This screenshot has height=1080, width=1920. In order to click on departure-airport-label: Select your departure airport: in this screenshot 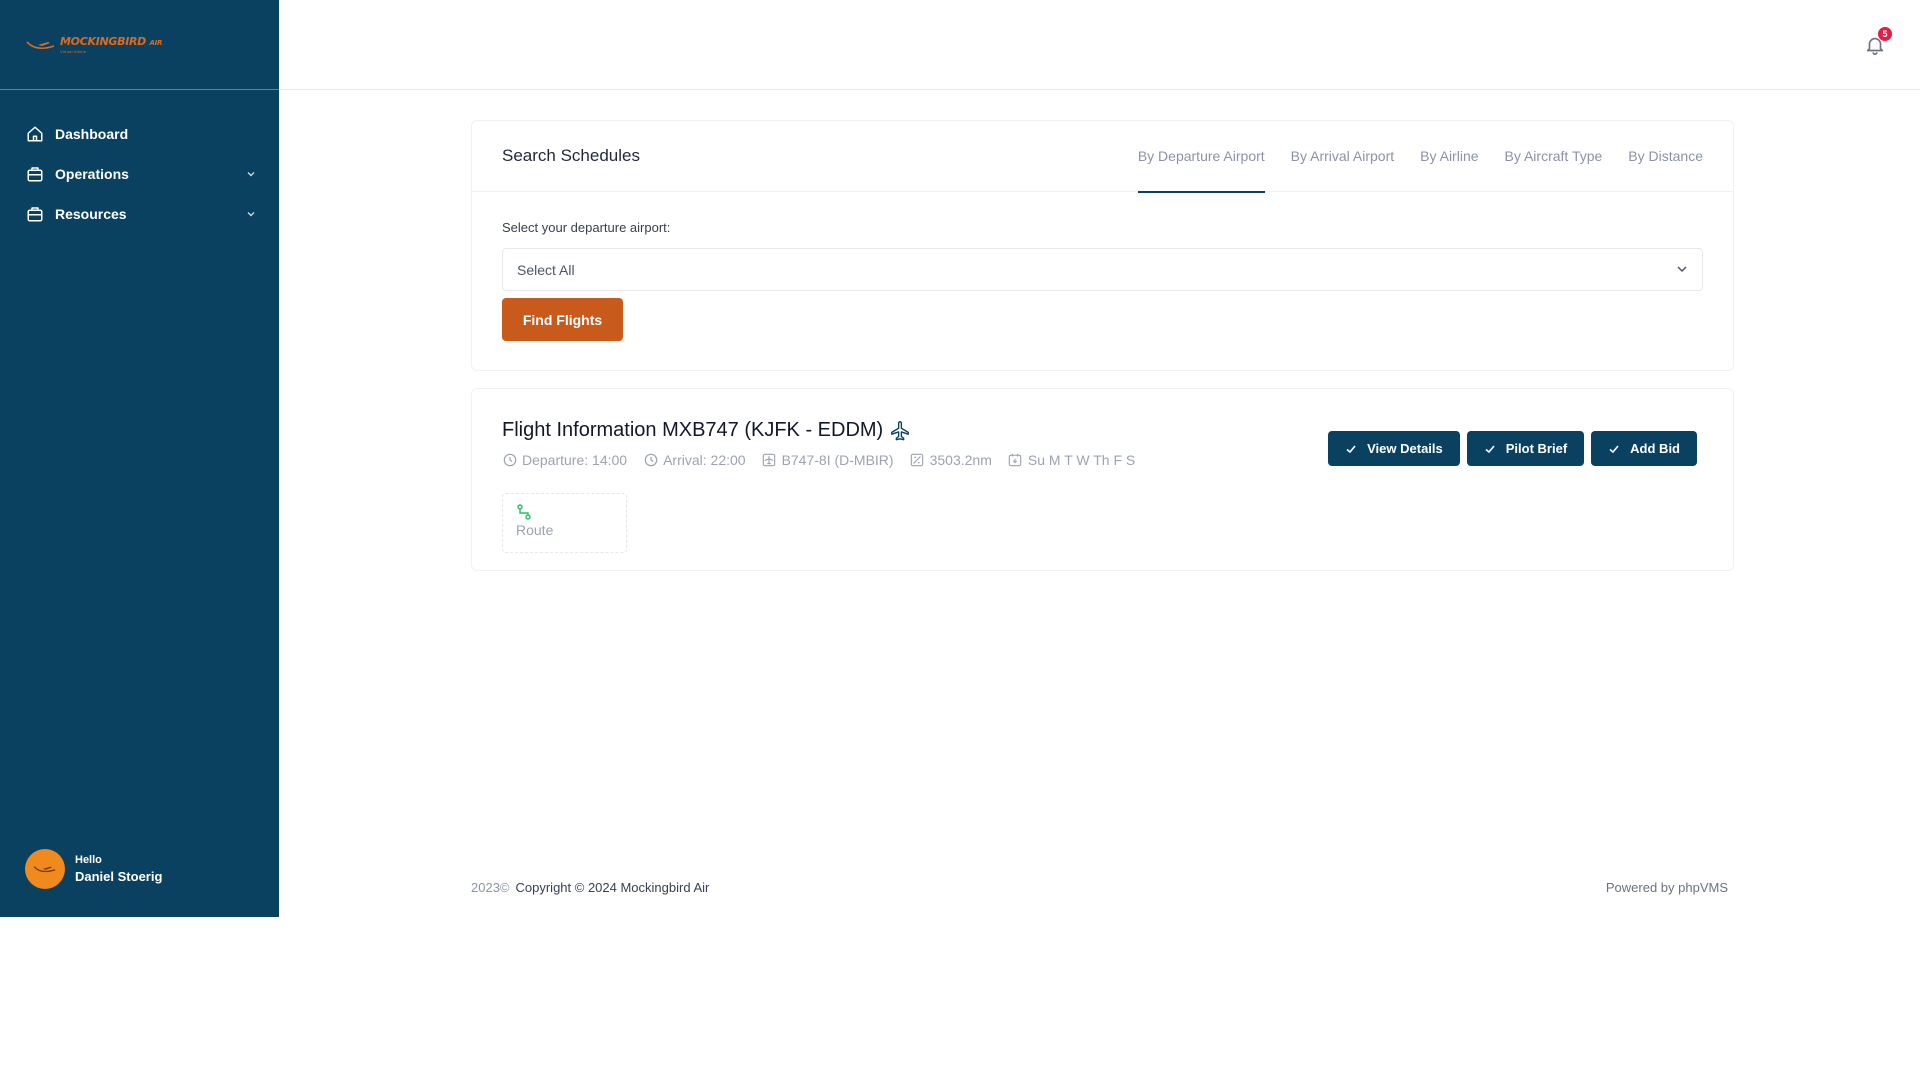, I will do `click(586, 227)`.